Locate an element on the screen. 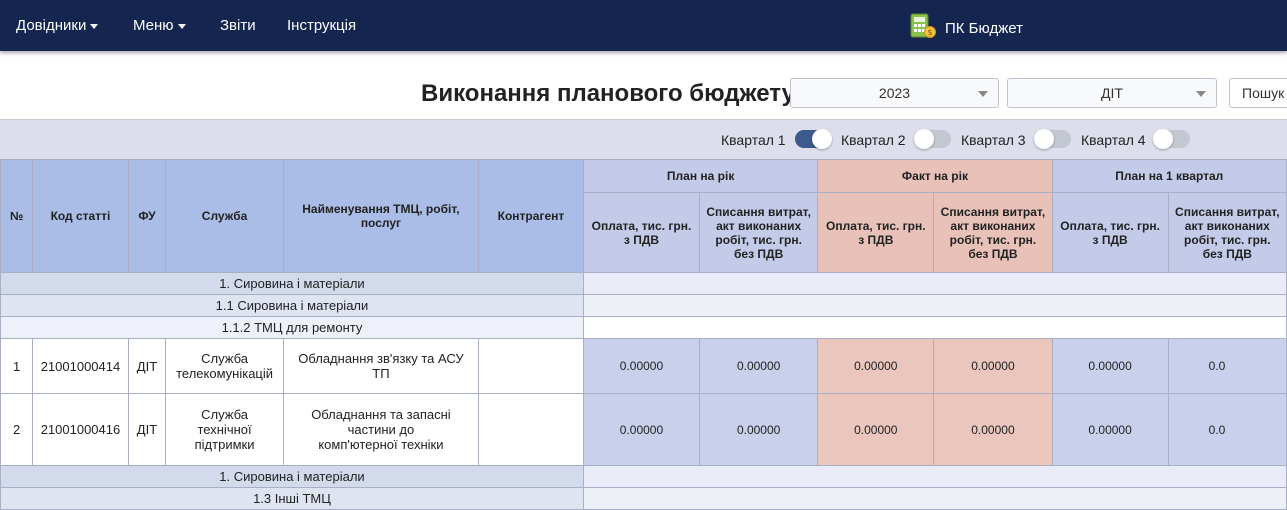  nav-reports-label: Звіти is located at coordinates (238, 25).